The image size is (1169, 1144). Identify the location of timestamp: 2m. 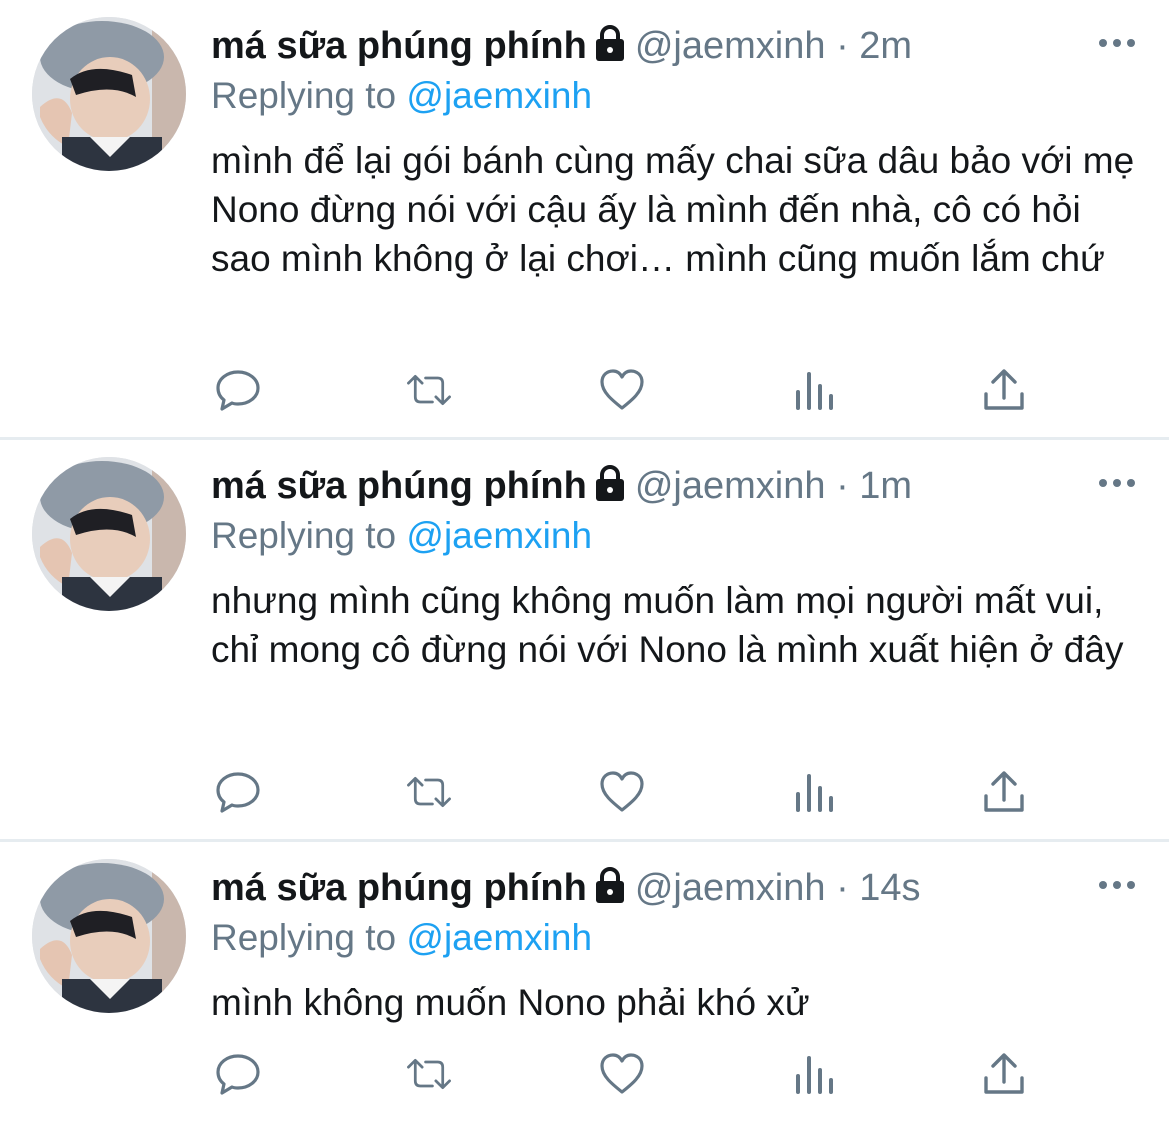
(885, 46).